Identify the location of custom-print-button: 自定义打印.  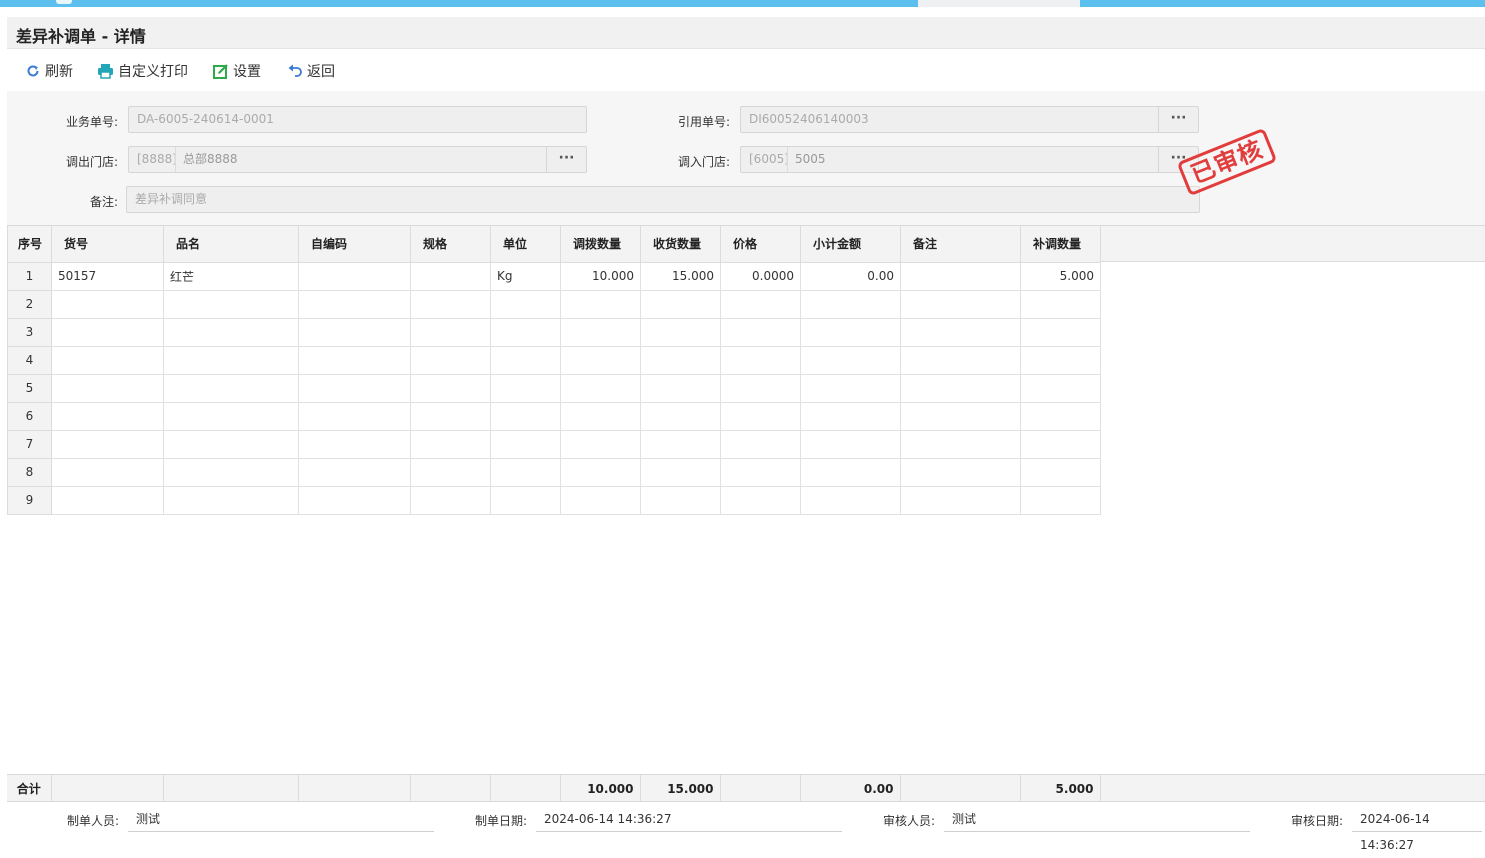
(142, 71).